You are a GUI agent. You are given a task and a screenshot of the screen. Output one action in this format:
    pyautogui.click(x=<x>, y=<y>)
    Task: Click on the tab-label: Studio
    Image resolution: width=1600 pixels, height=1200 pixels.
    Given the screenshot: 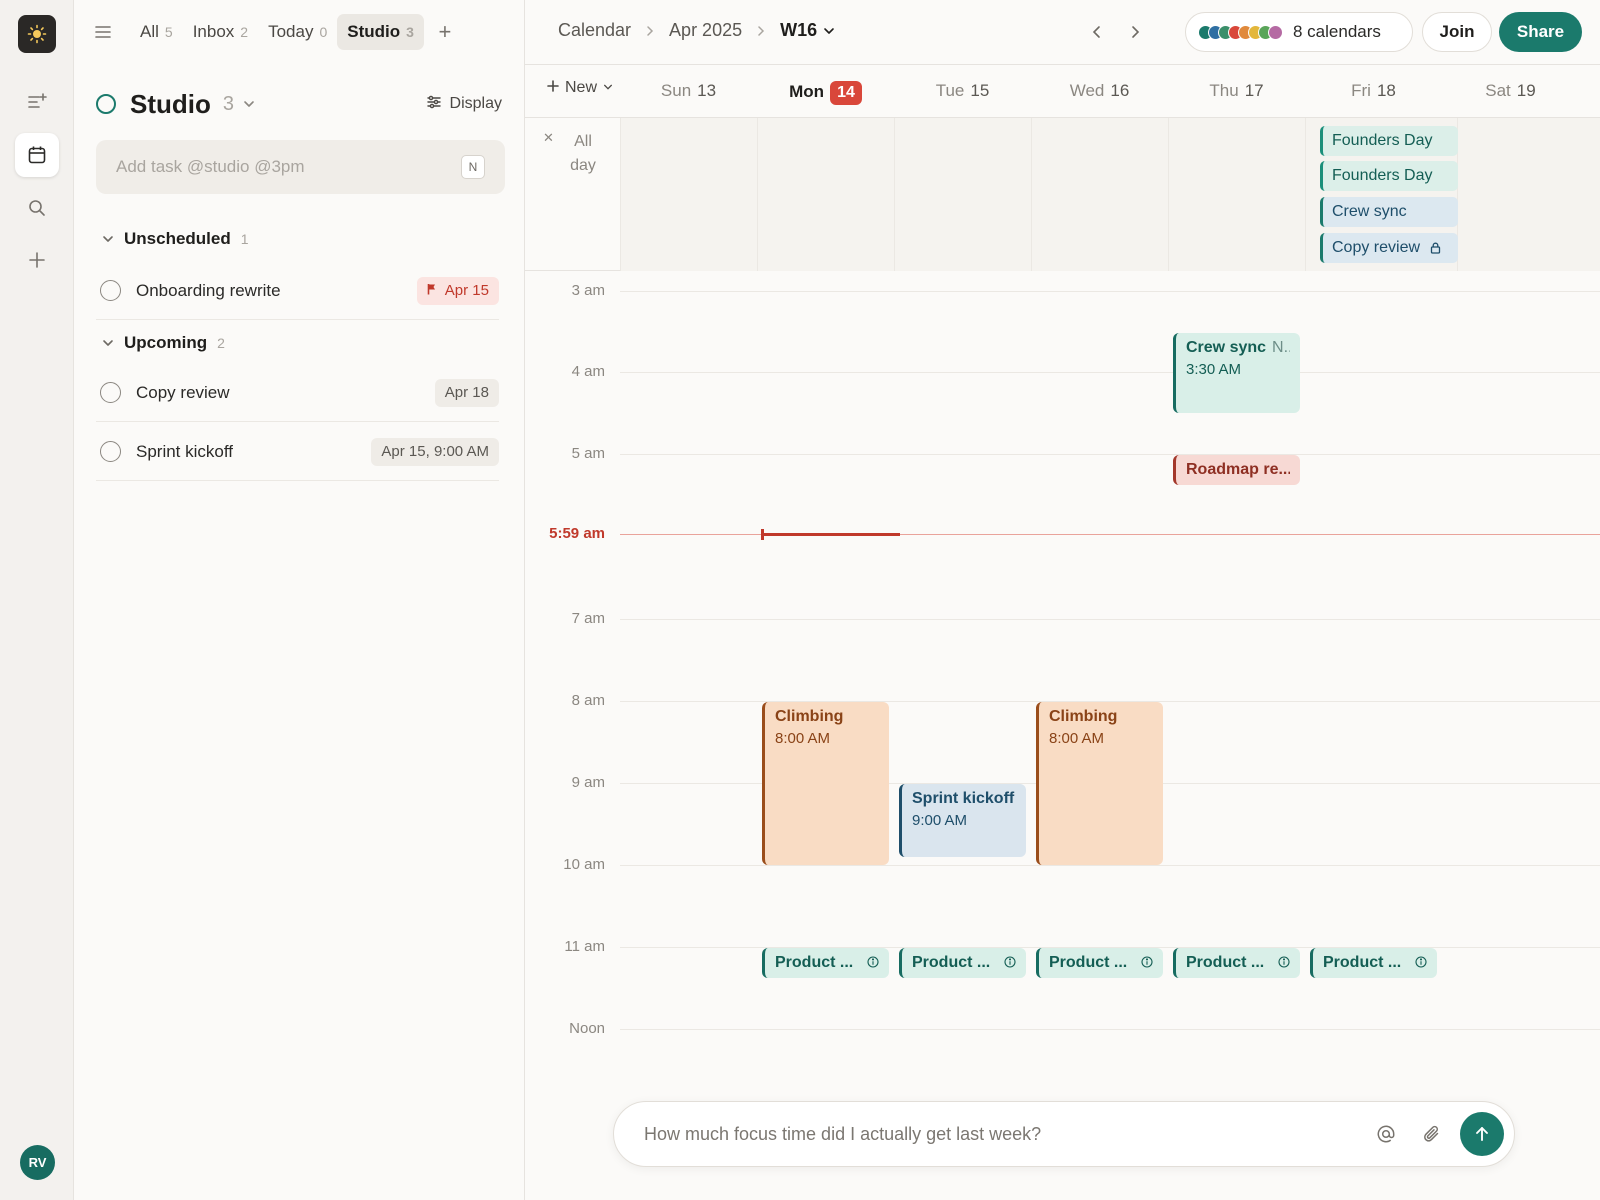 What is the action you would take?
    pyautogui.click(x=374, y=31)
    